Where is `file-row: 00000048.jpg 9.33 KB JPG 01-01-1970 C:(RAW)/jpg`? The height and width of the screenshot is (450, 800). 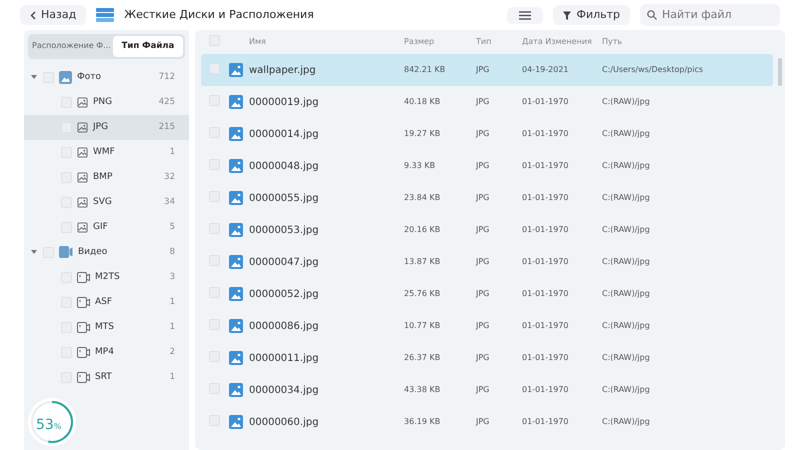 file-row: 00000048.jpg 9.33 KB JPG 01-01-1970 C:(RAW)/jpg is located at coordinates (487, 166).